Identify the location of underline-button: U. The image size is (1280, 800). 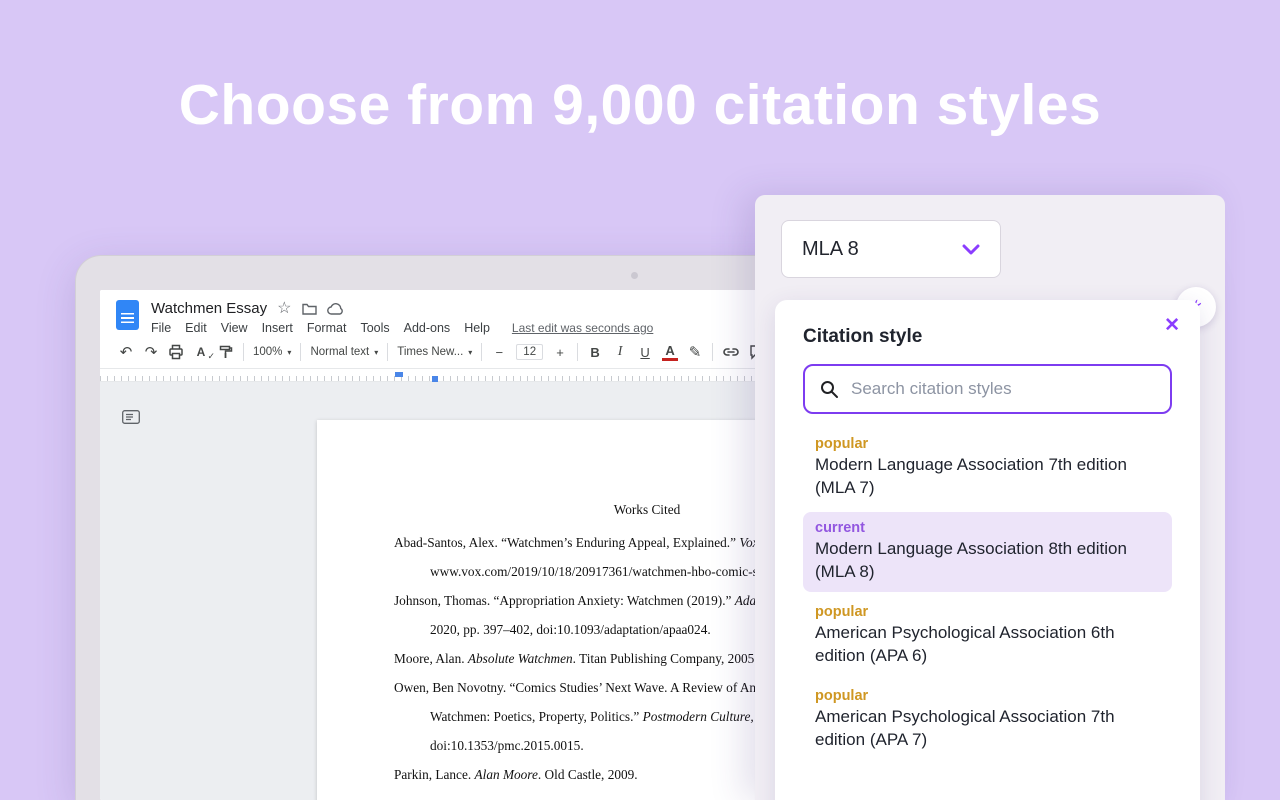
(645, 352).